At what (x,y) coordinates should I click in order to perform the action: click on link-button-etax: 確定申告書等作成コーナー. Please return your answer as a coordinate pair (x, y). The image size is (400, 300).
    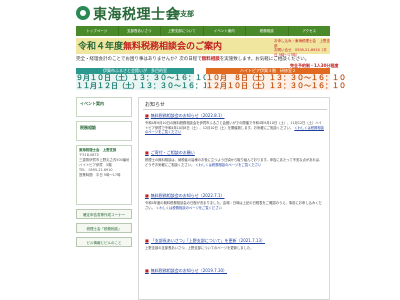
    Looking at the image, I should click on (104, 214).